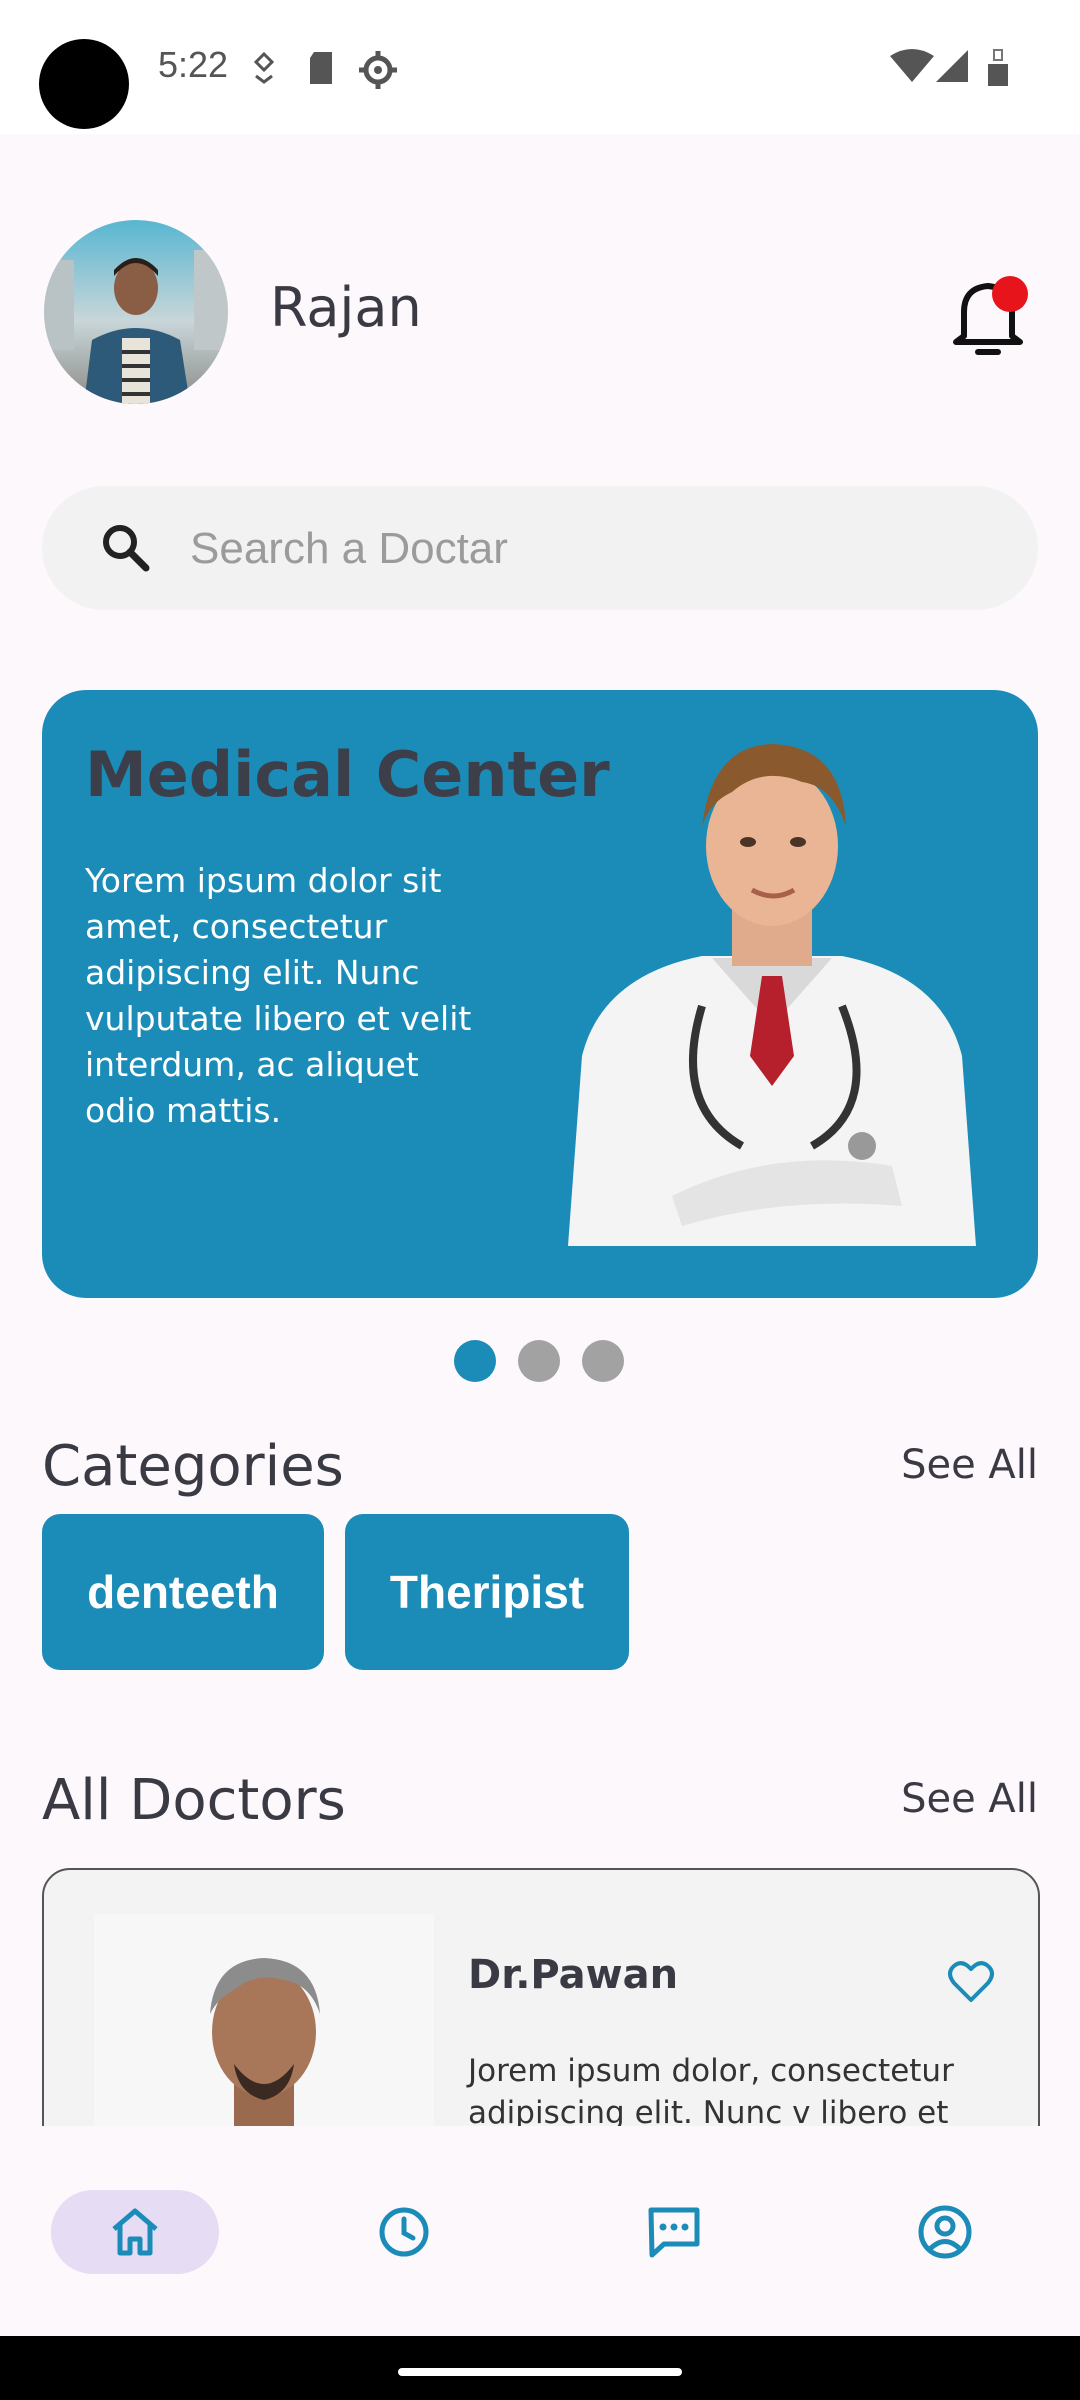 This screenshot has height=2400, width=1080. I want to click on search-icon, so click(126, 548).